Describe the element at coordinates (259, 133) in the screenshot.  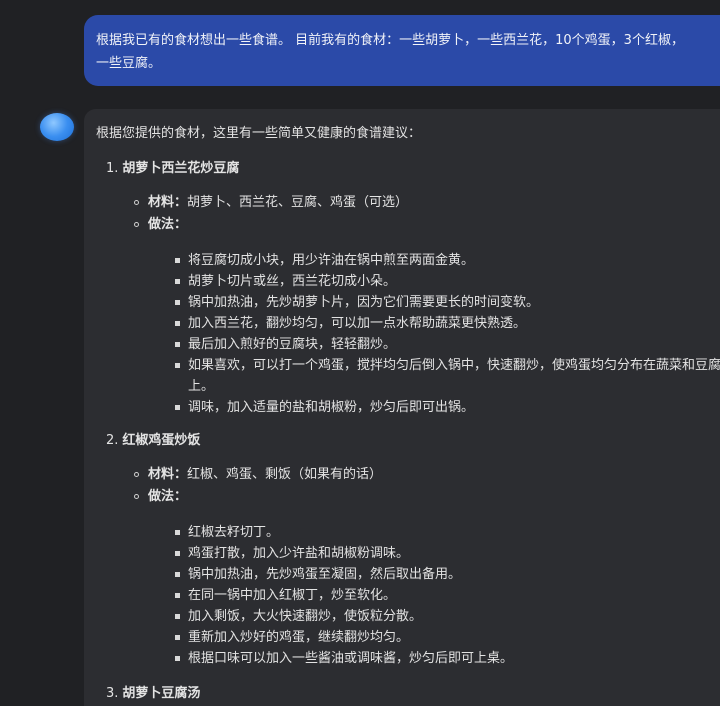
I see `response-intro: 根据您提供的食材，这里有一些简单又健康的食谱建议：` at that location.